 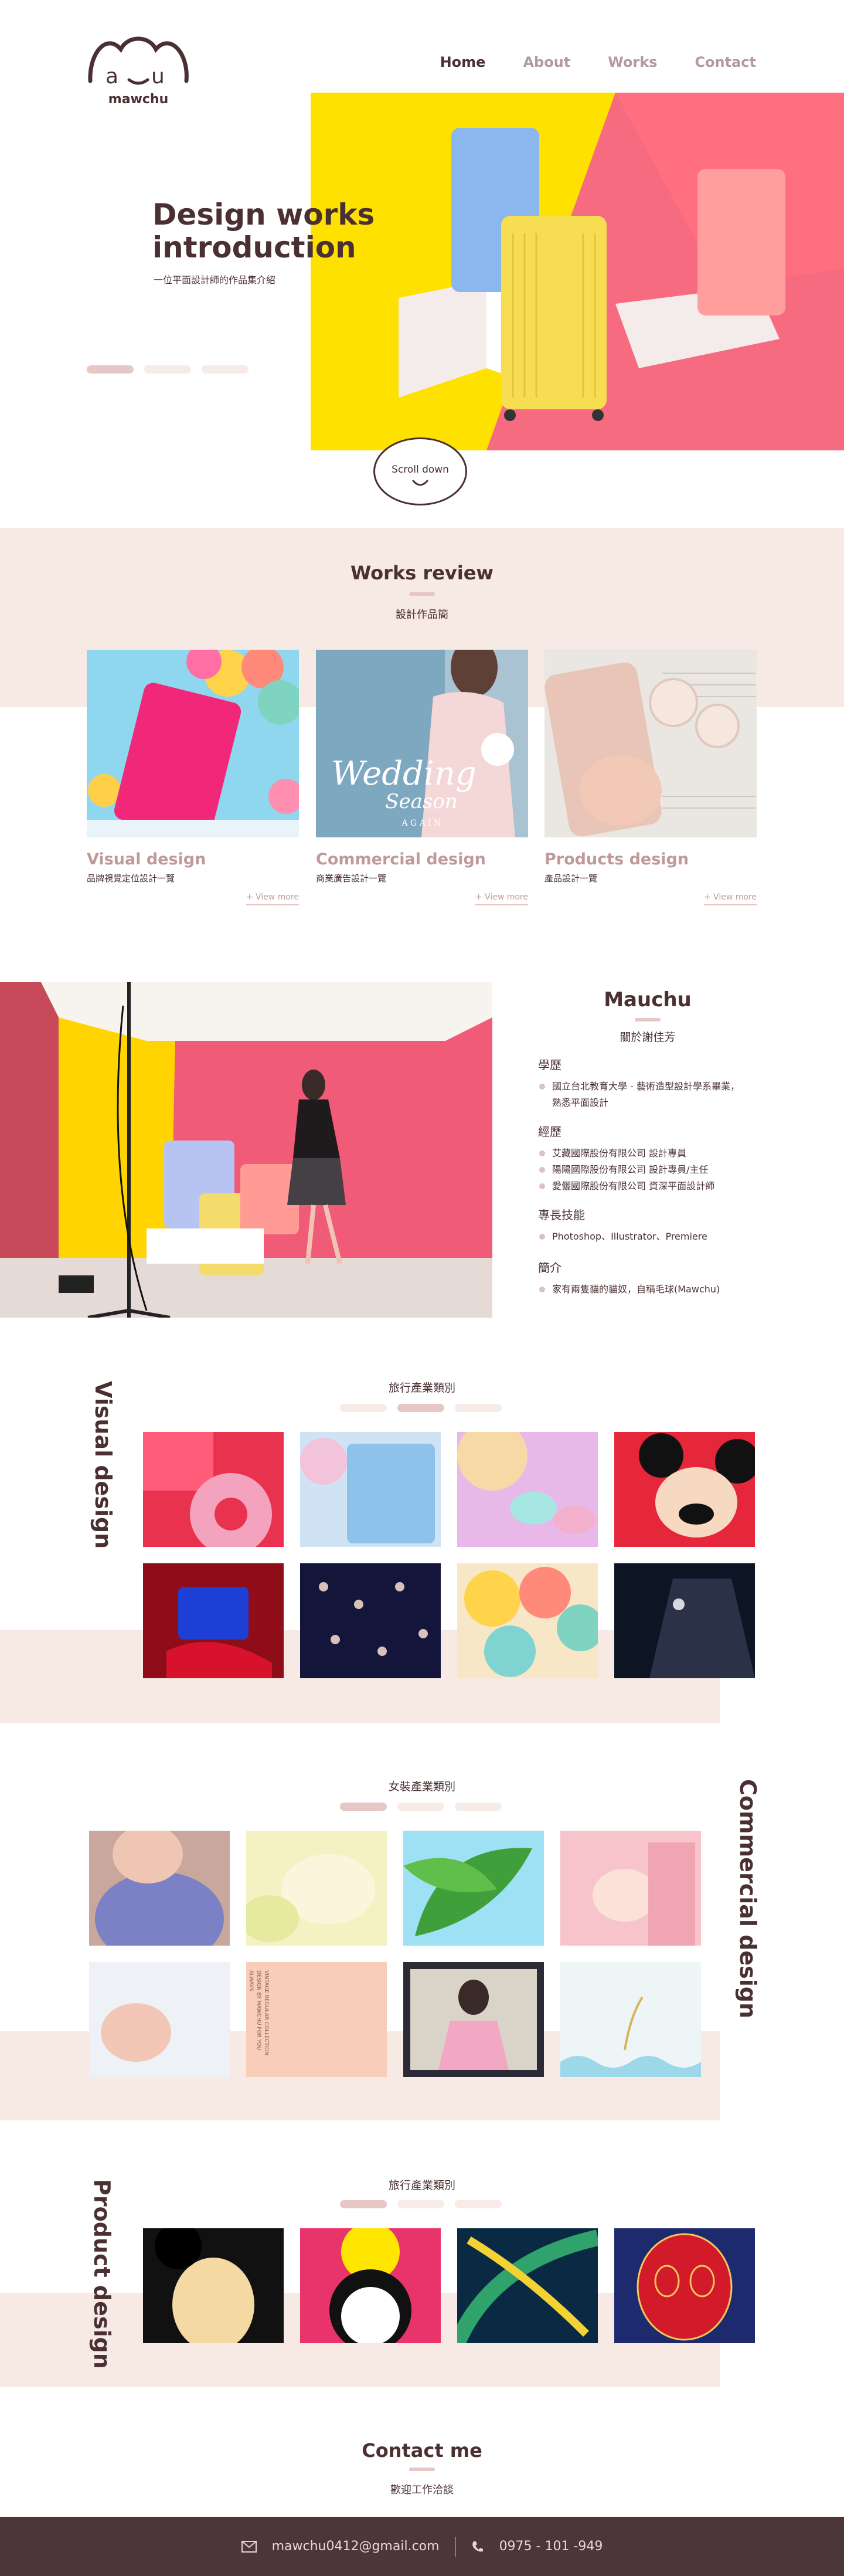 What do you see at coordinates (648, 1037) in the screenshot?
I see `about-subtitle: 關於謝佳芳` at bounding box center [648, 1037].